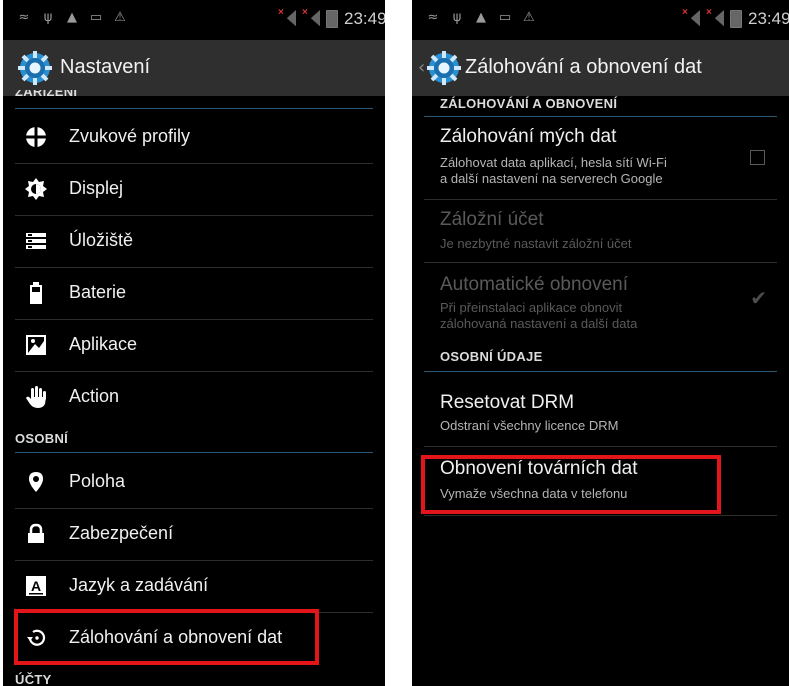  I want to click on settings-item-battery: Baterie, so click(194, 293).